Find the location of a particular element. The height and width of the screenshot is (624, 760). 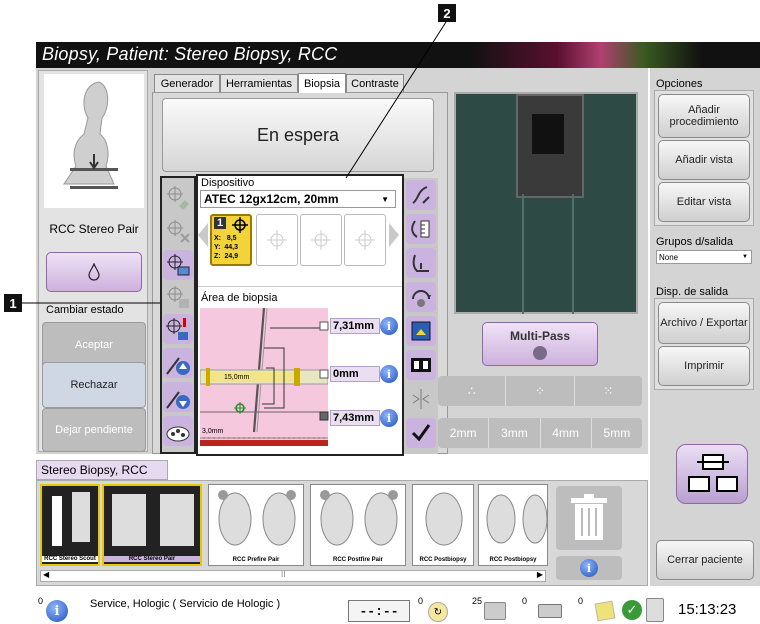

scroll-thumb-mark: II is located at coordinates (283, 574).